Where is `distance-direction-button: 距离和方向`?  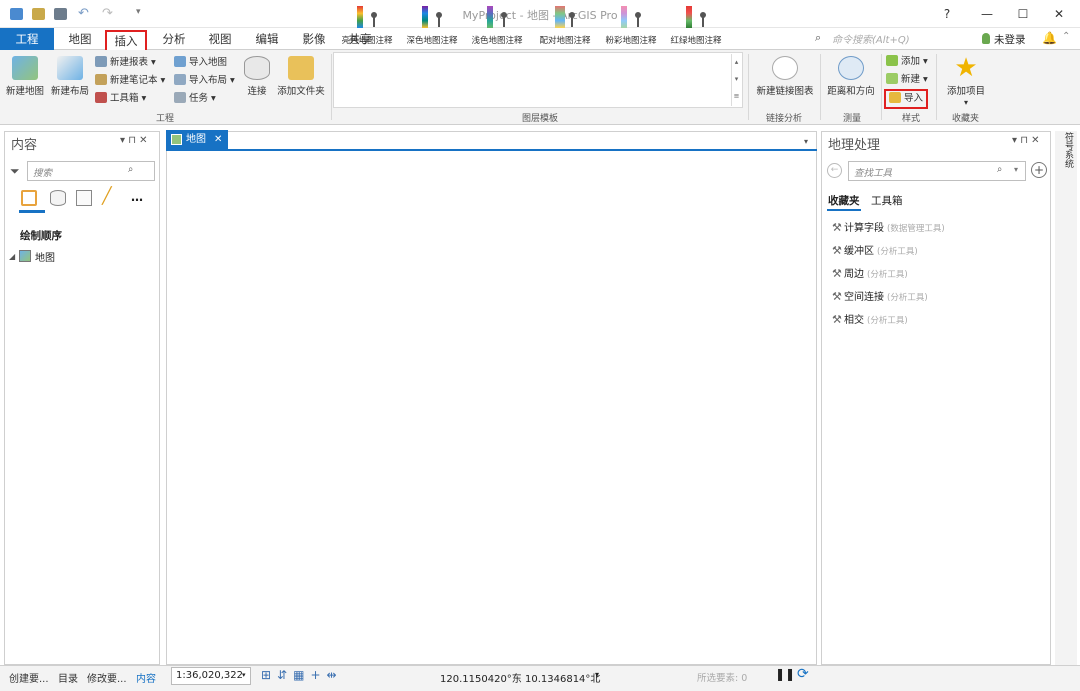
distance-direction-button: 距离和方向 is located at coordinates (851, 76).